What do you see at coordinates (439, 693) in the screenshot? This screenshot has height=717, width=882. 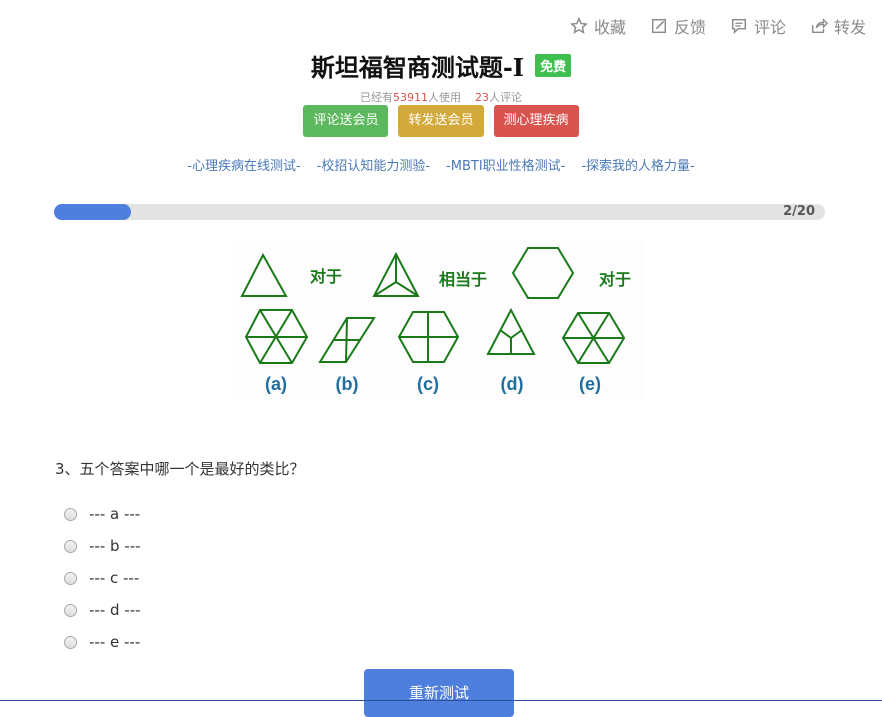 I see `retest-button: 重新测试` at bounding box center [439, 693].